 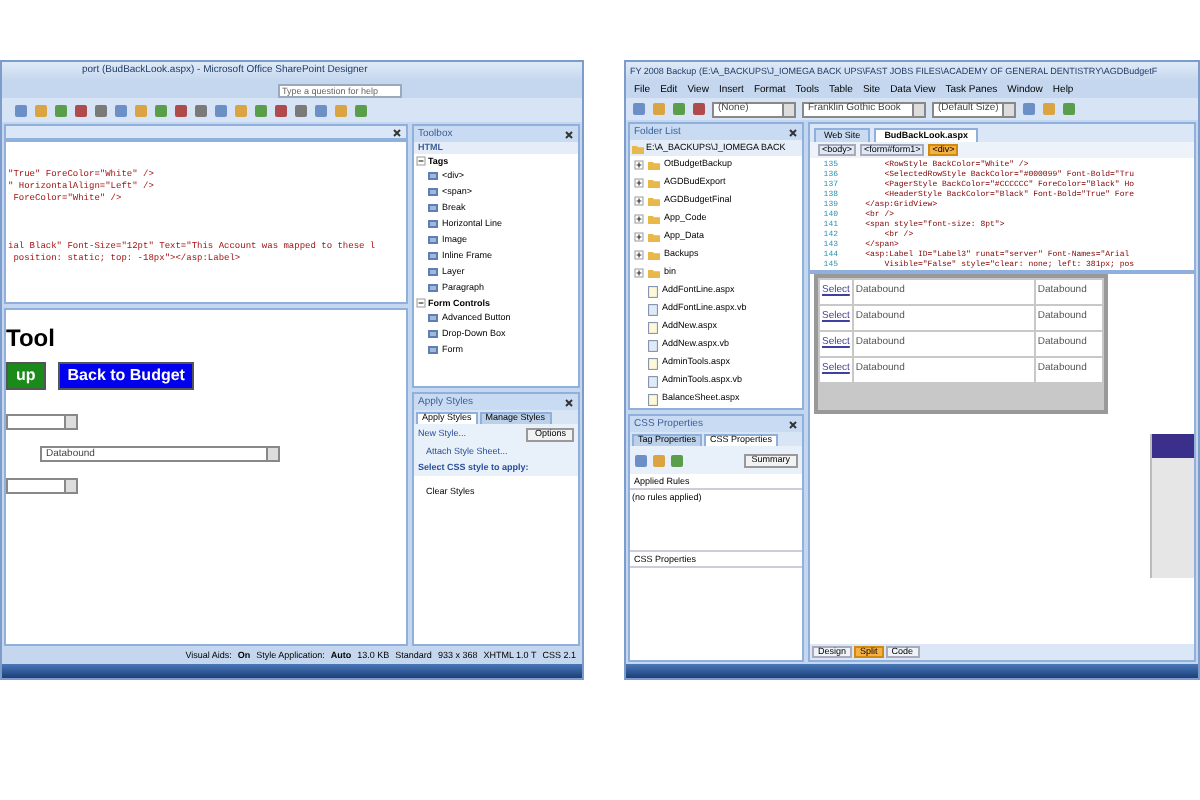 I want to click on page-button: Back to Budget, so click(x=126, y=376).